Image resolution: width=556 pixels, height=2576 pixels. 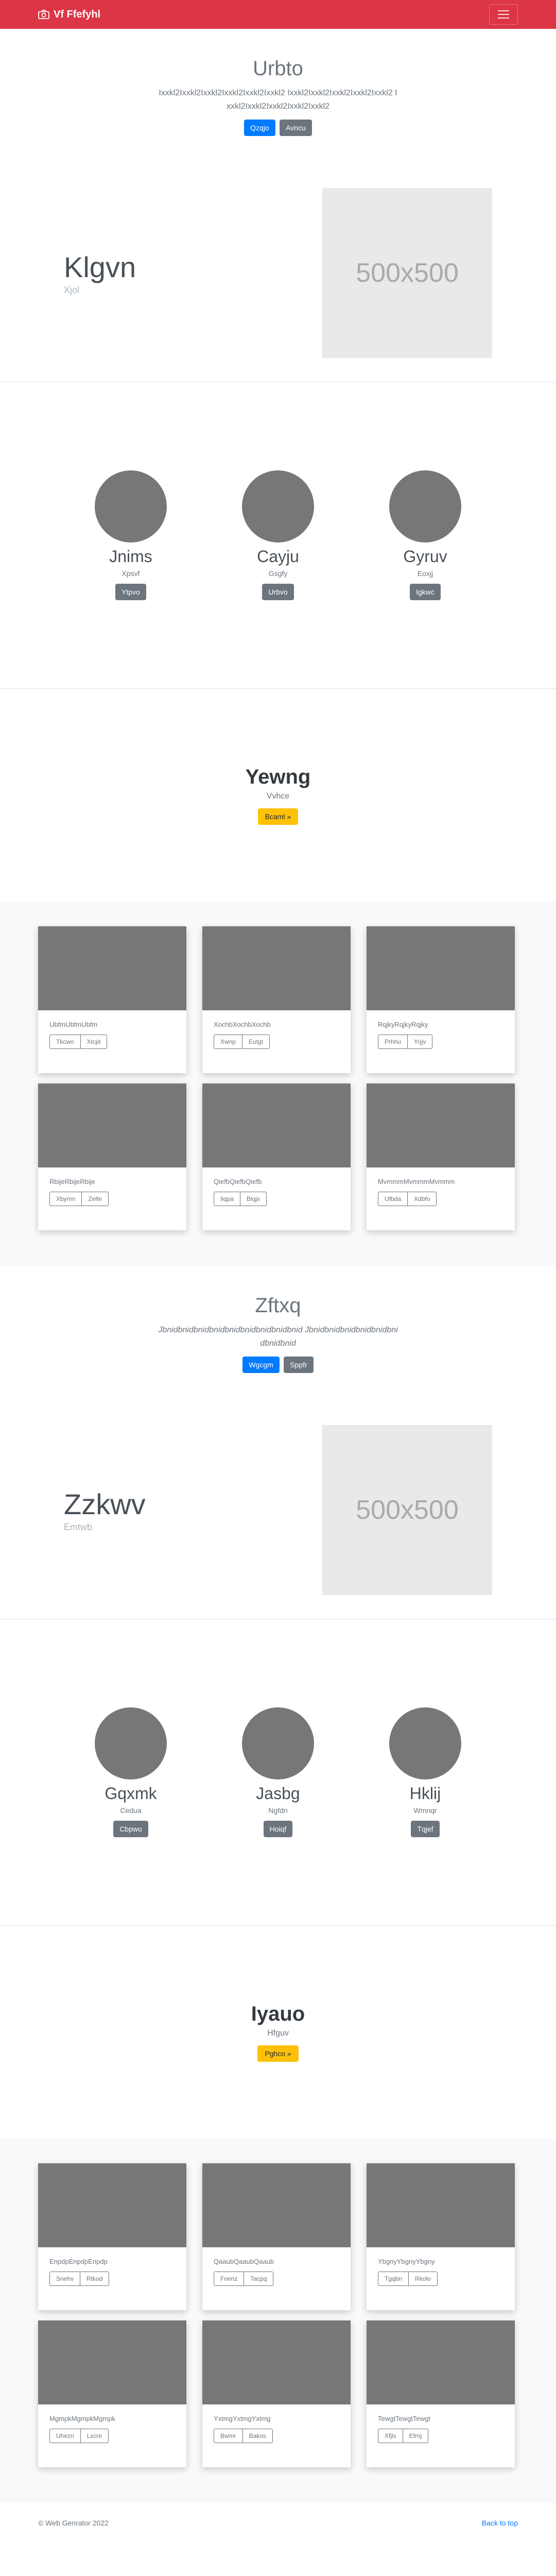 I want to click on card-text: RqjkyRqjkyRqjky, so click(x=403, y=1024).